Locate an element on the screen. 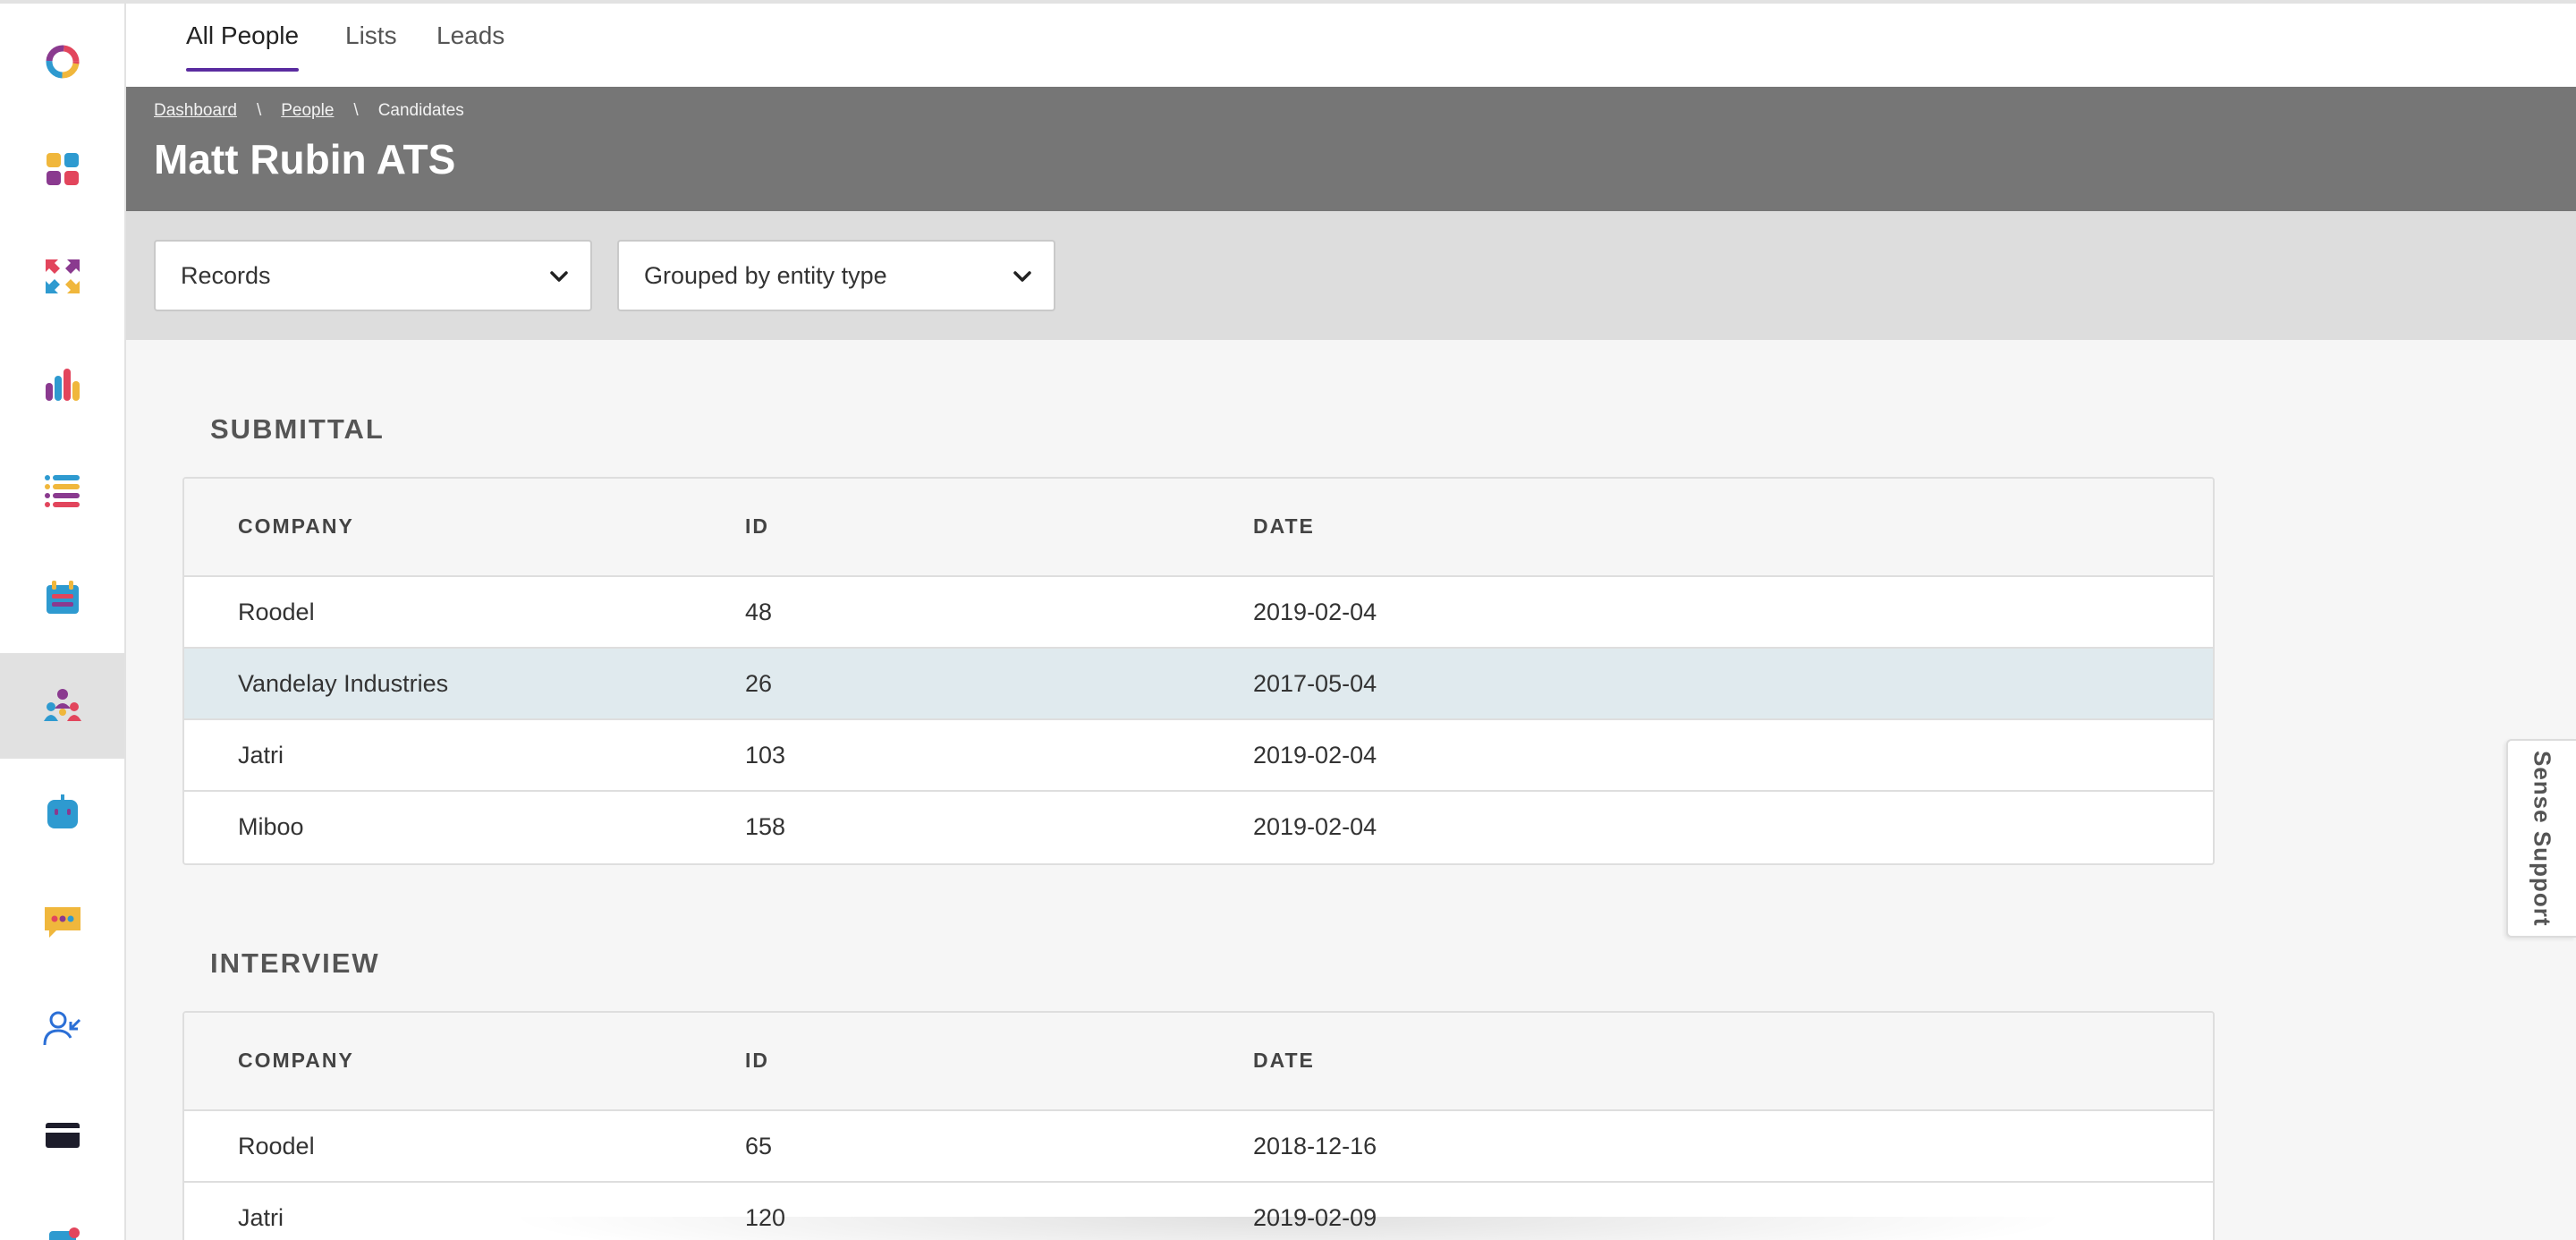  sidebar-item-home is located at coordinates (62, 62).